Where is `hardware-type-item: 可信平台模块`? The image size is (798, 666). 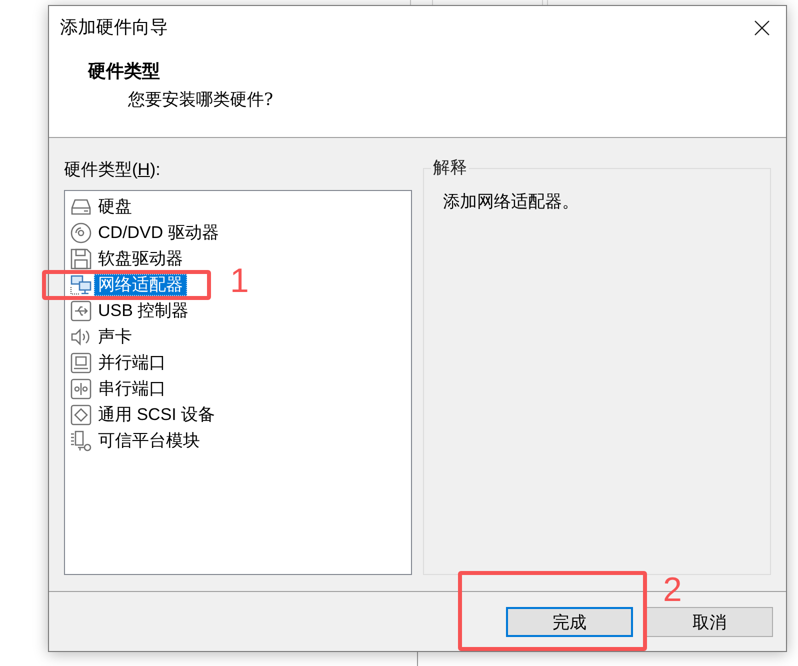 hardware-type-item: 可信平台模块 is located at coordinates (149, 441).